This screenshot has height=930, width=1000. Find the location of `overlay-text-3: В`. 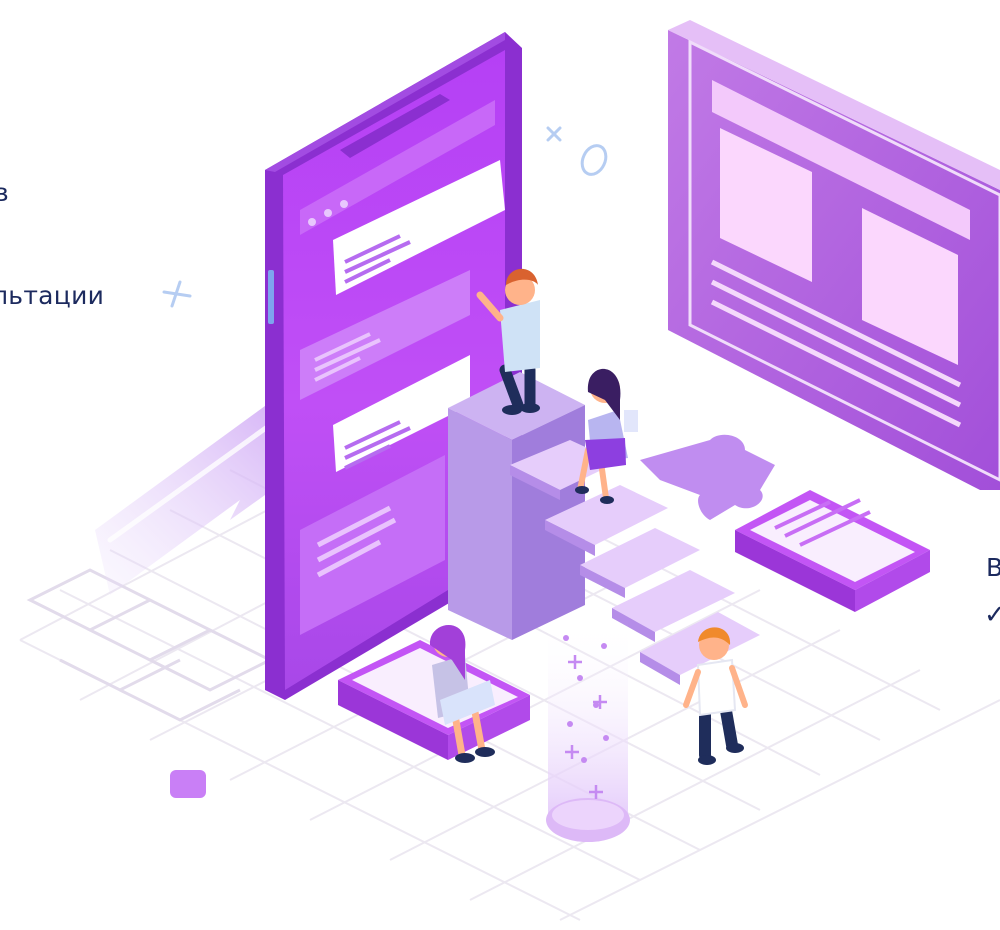

overlay-text-3: В is located at coordinates (993, 567).